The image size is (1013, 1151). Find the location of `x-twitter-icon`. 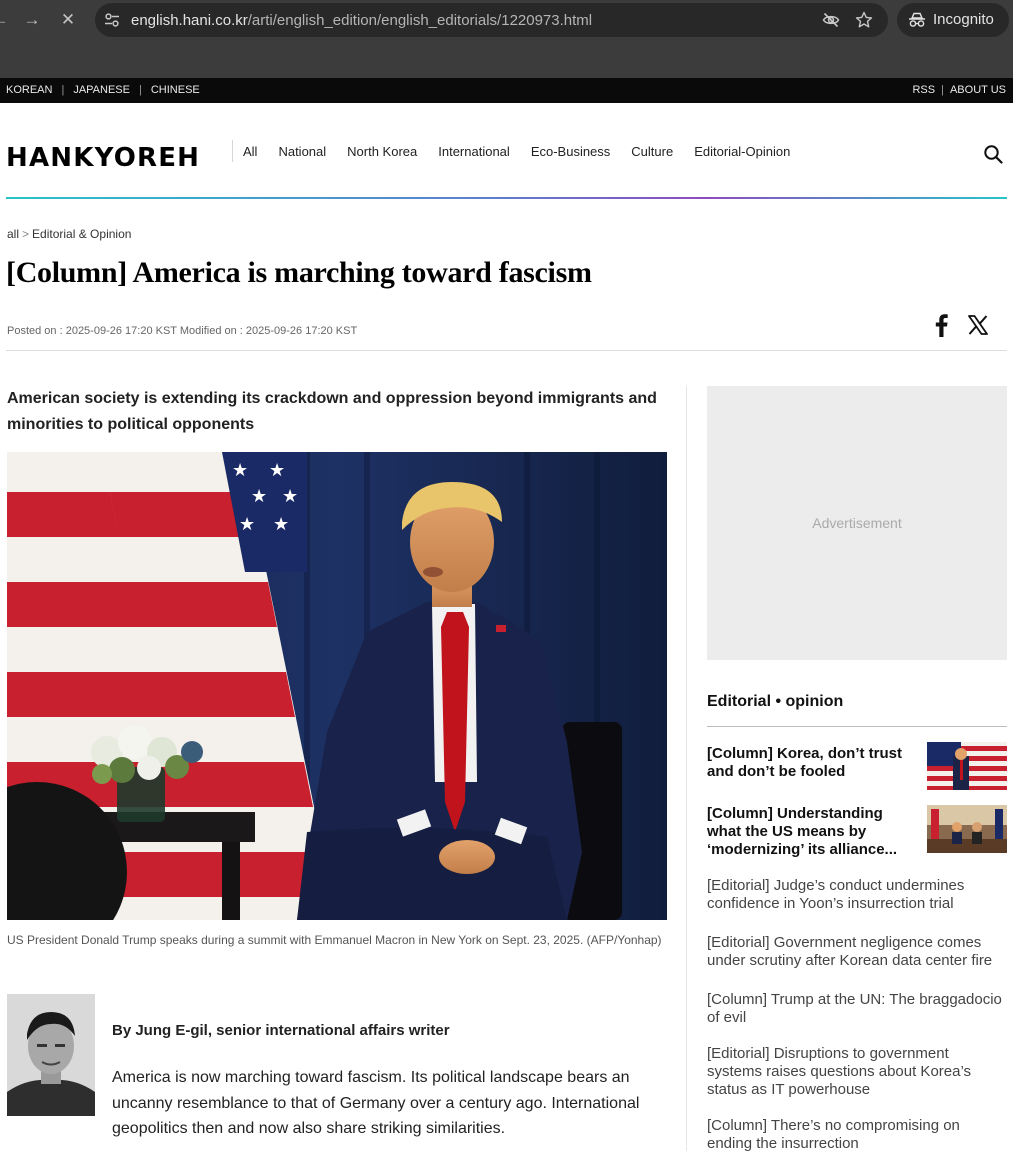

x-twitter-icon is located at coordinates (978, 325).